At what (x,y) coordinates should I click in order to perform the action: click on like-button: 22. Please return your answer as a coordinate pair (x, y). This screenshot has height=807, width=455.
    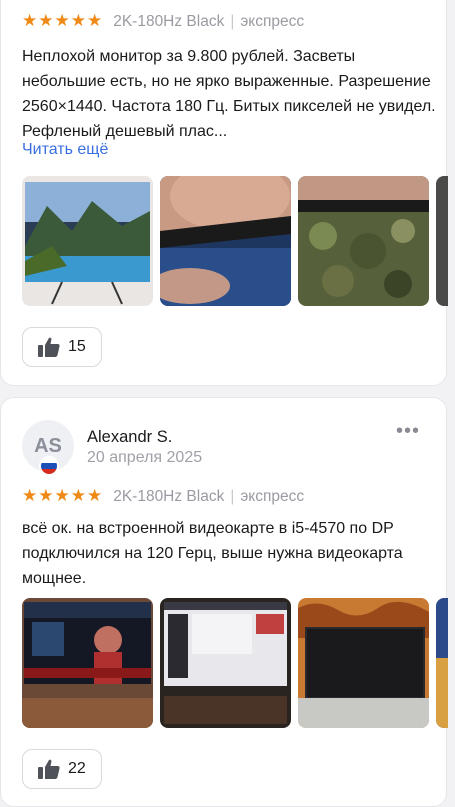
    Looking at the image, I should click on (62, 769).